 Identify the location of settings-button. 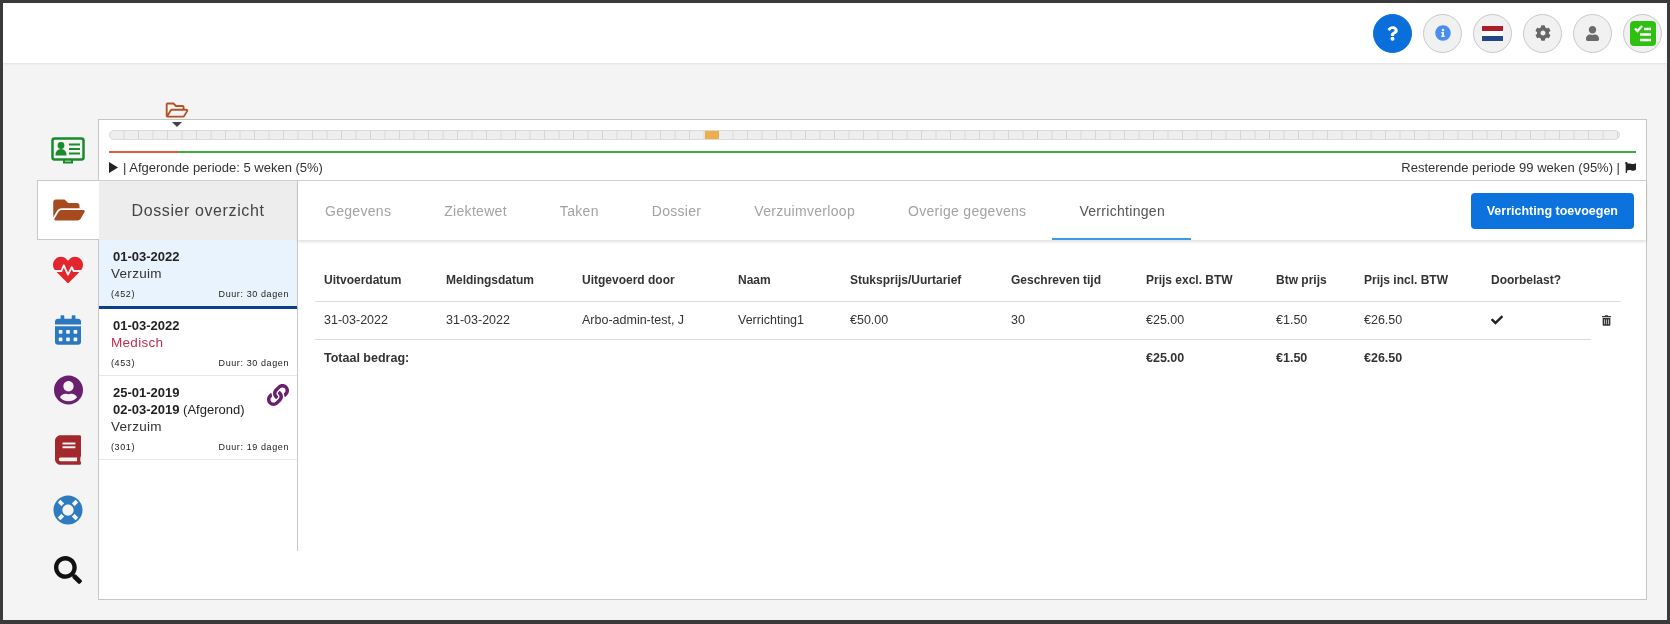
(1542, 33).